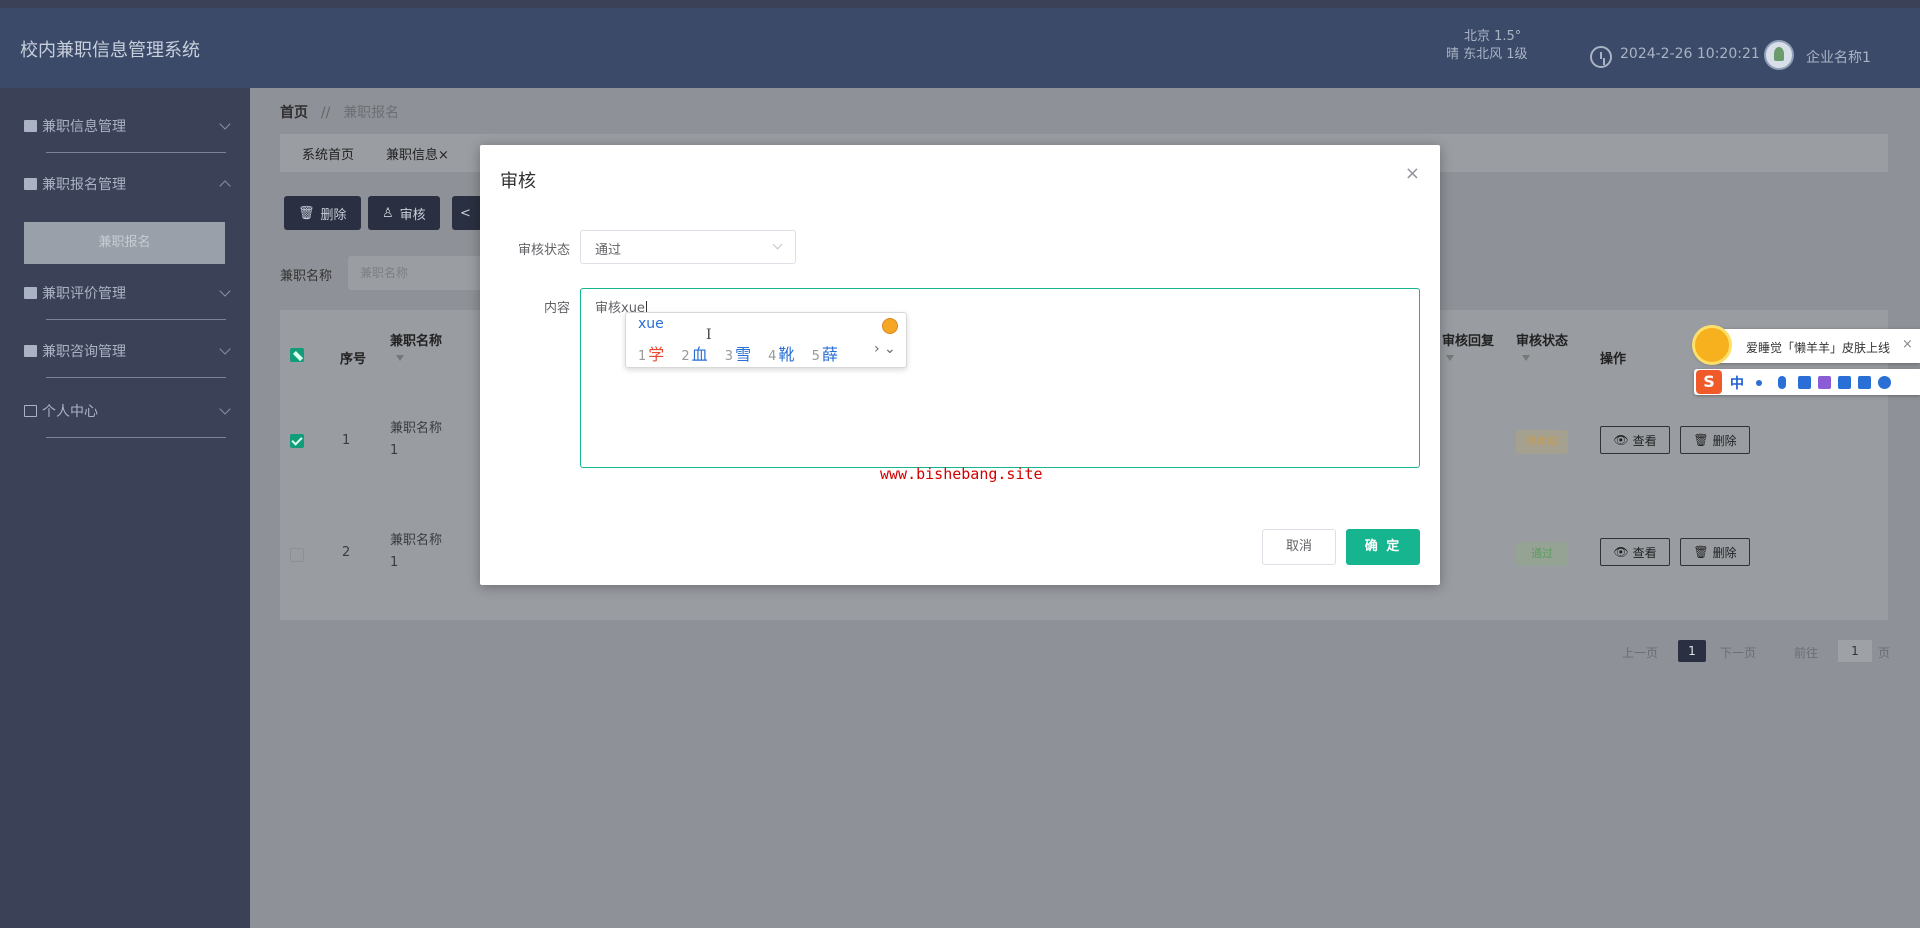  What do you see at coordinates (127, 351) in the screenshot?
I see `sidebar-item-consult: 兼职咨询管理` at bounding box center [127, 351].